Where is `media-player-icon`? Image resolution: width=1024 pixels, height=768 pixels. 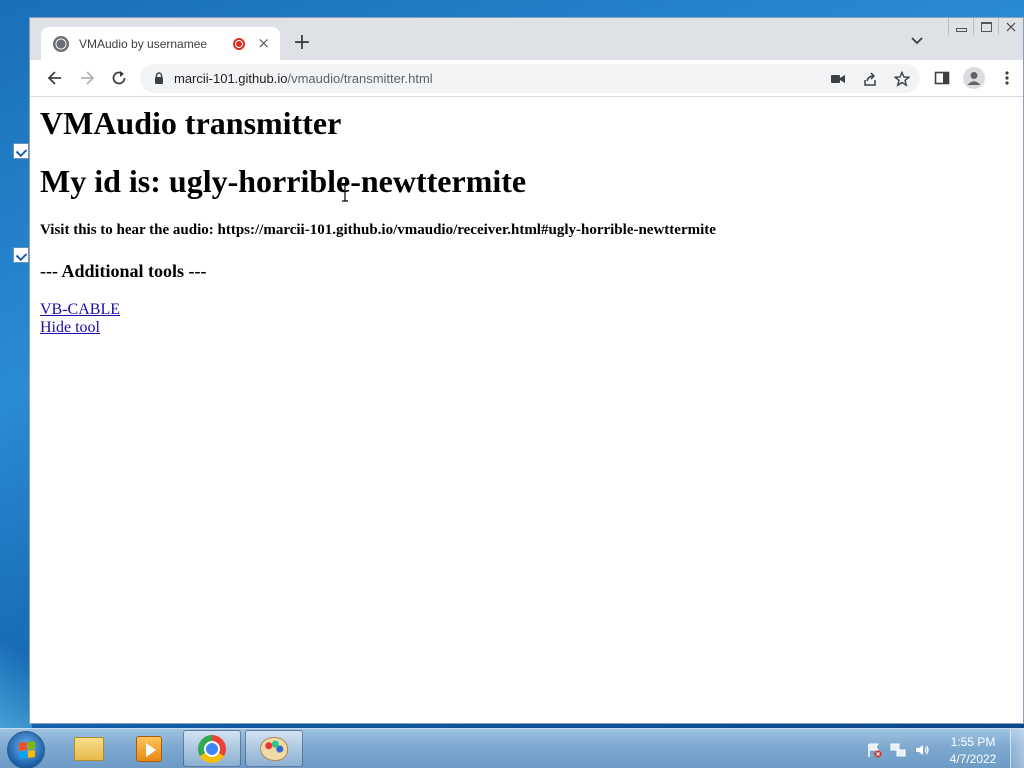 media-player-icon is located at coordinates (149, 748).